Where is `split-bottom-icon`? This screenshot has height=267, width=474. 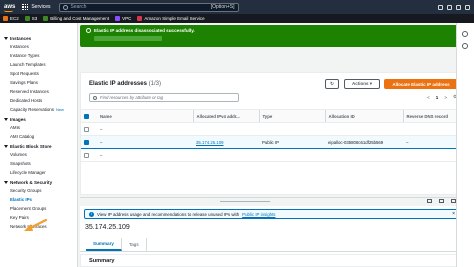 split-bottom-icon is located at coordinates (429, 201).